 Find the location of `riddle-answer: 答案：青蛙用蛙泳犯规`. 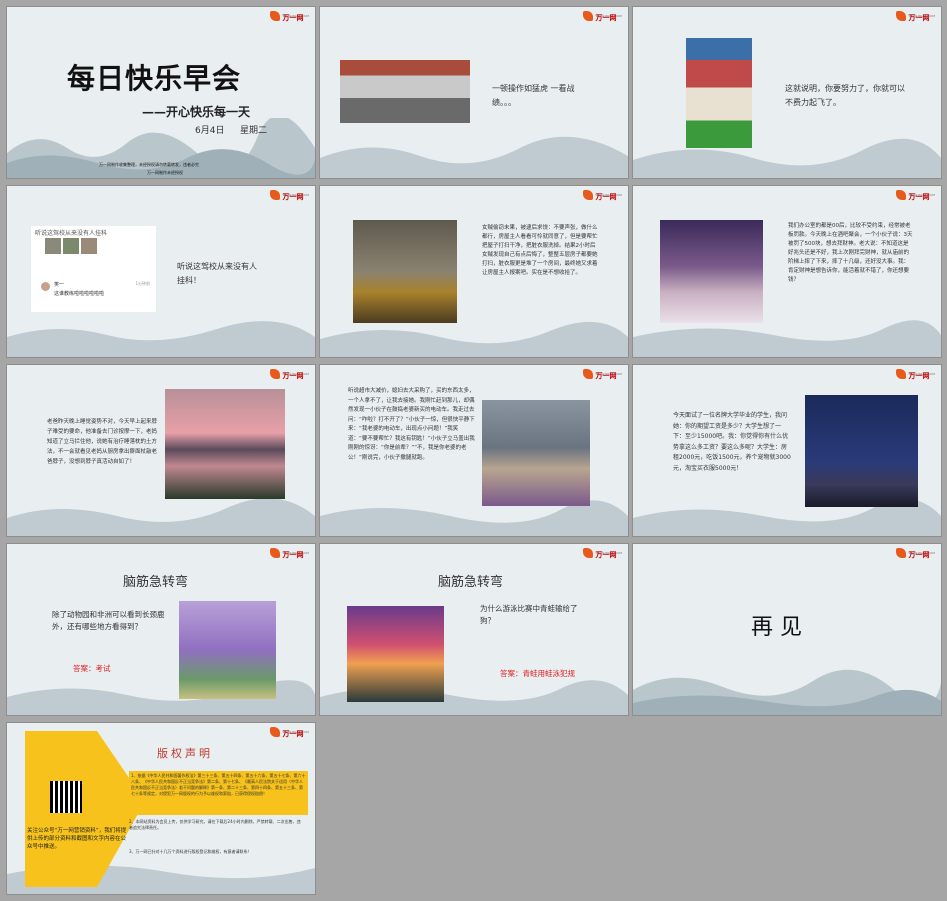

riddle-answer: 答案：青蛙用蛙泳犯规 is located at coordinates (537, 673).